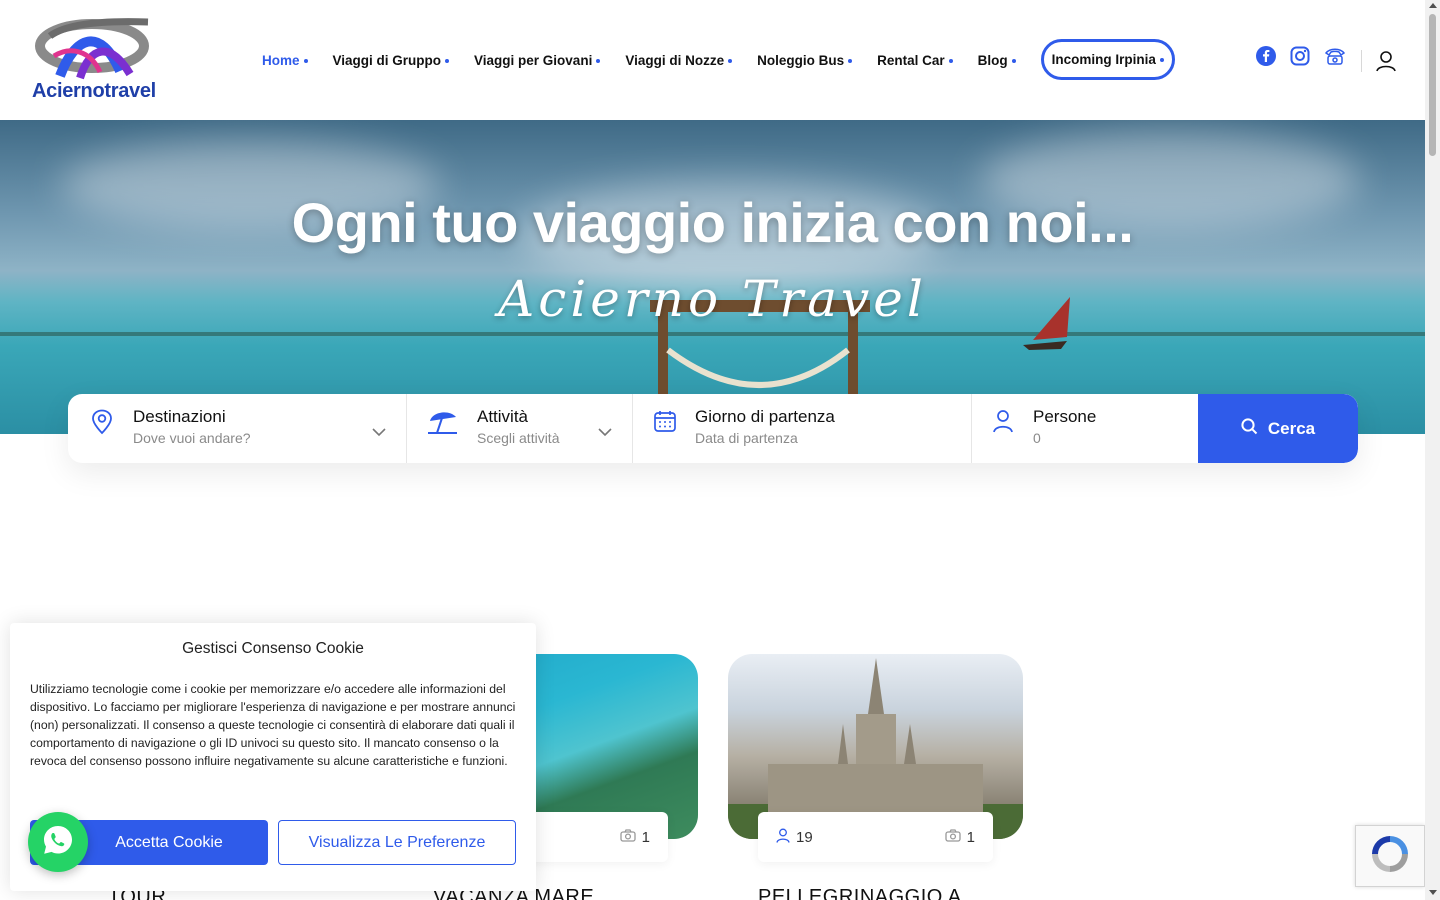 This screenshot has width=1440, height=900. What do you see at coordinates (1266, 56) in the screenshot?
I see `facebook-icon` at bounding box center [1266, 56].